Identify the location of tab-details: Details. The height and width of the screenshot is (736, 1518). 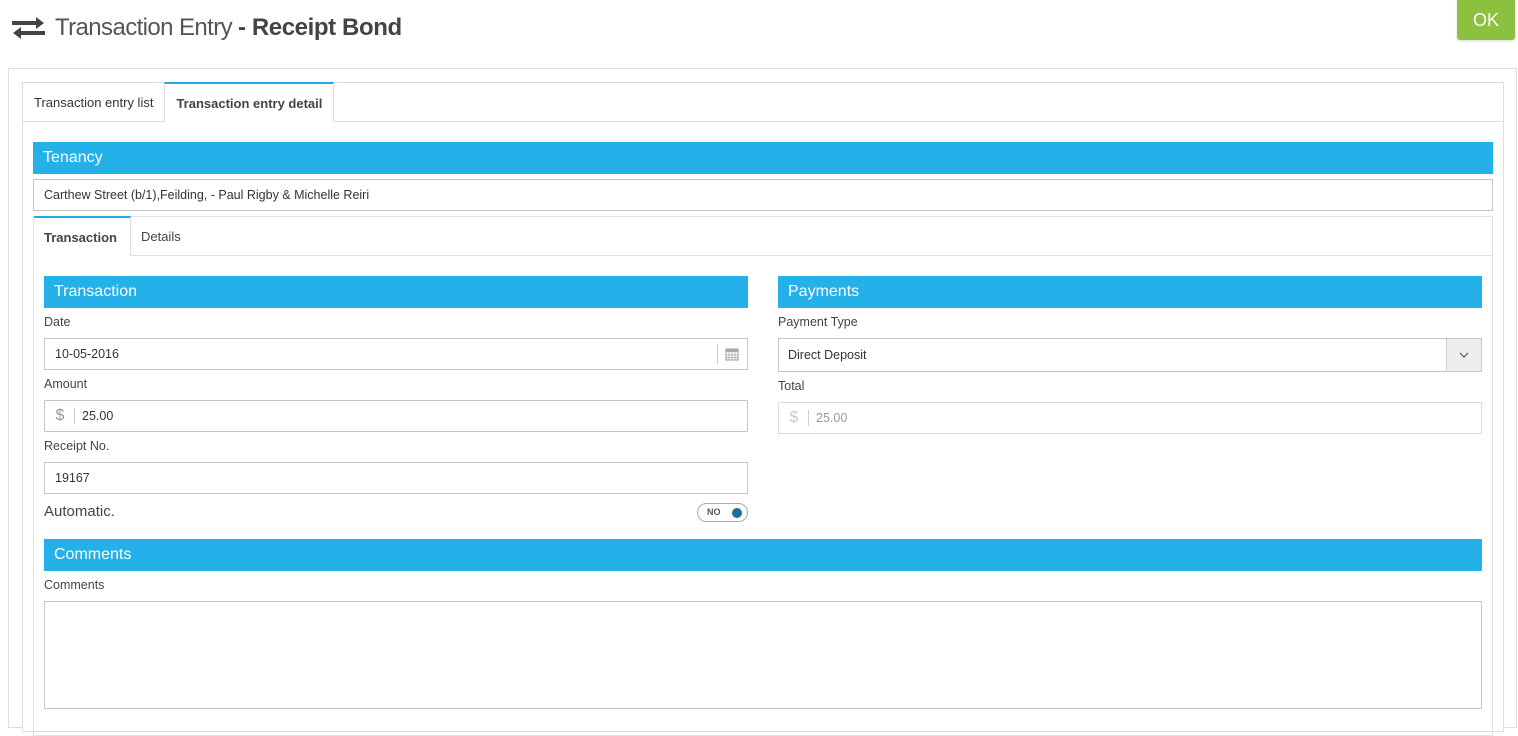
(162, 236).